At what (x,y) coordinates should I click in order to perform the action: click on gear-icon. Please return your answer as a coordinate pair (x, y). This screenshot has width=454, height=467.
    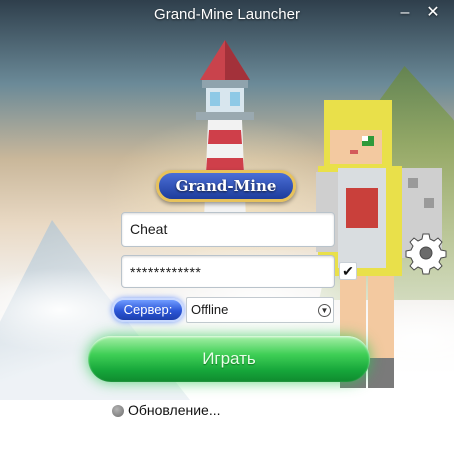
    Looking at the image, I should click on (426, 253).